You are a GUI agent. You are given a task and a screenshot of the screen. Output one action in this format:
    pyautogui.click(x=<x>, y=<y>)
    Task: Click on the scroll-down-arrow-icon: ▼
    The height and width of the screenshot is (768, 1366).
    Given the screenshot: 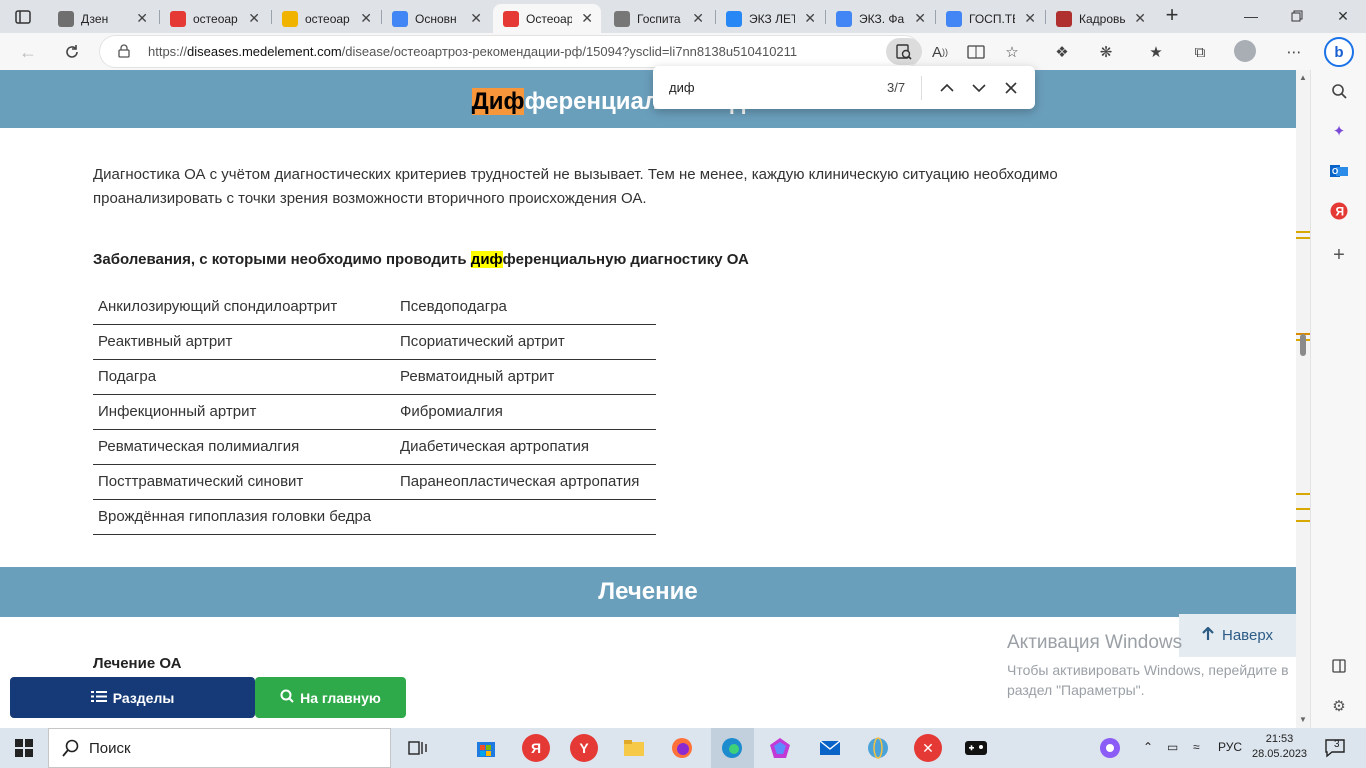 What is the action you would take?
    pyautogui.click(x=1303, y=719)
    